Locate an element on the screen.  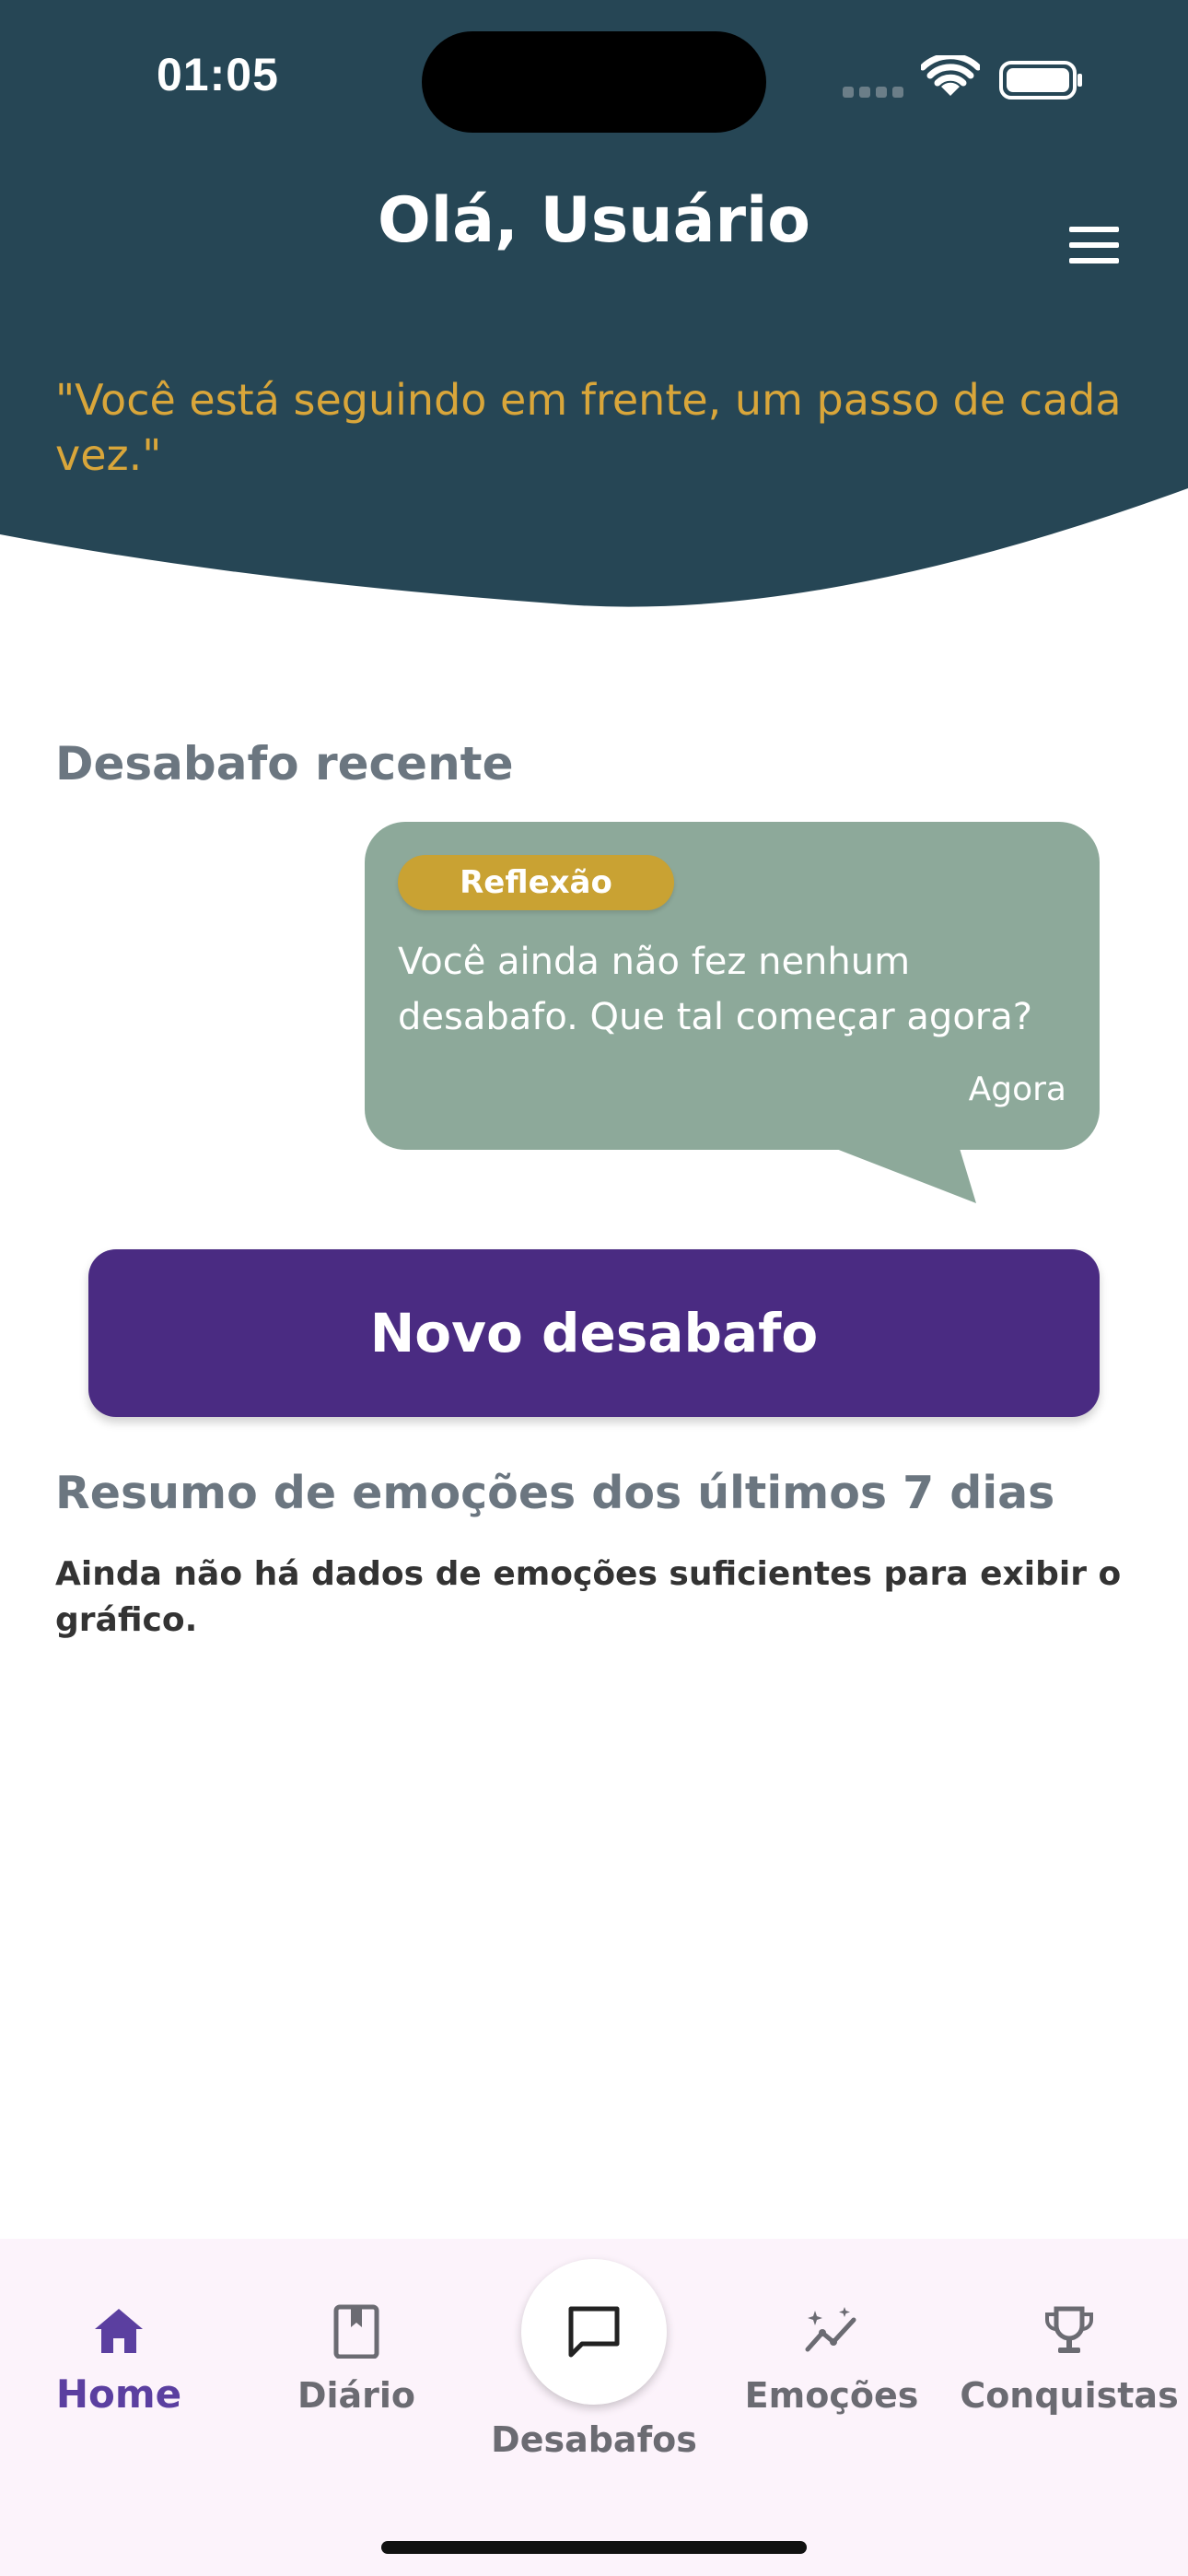
nav-item-diario: Diário is located at coordinates (356, 2354).